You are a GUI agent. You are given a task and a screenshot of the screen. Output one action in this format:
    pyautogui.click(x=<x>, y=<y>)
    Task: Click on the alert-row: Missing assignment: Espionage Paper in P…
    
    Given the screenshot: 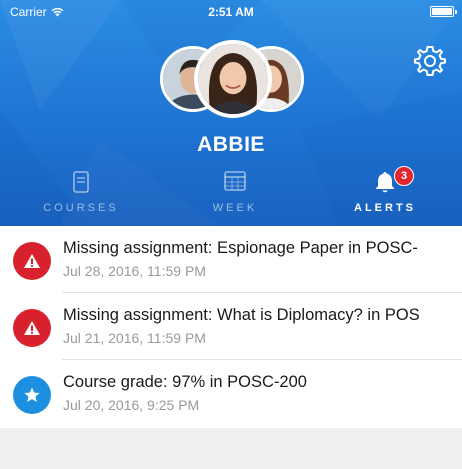 What is the action you would take?
    pyautogui.click(x=231, y=259)
    